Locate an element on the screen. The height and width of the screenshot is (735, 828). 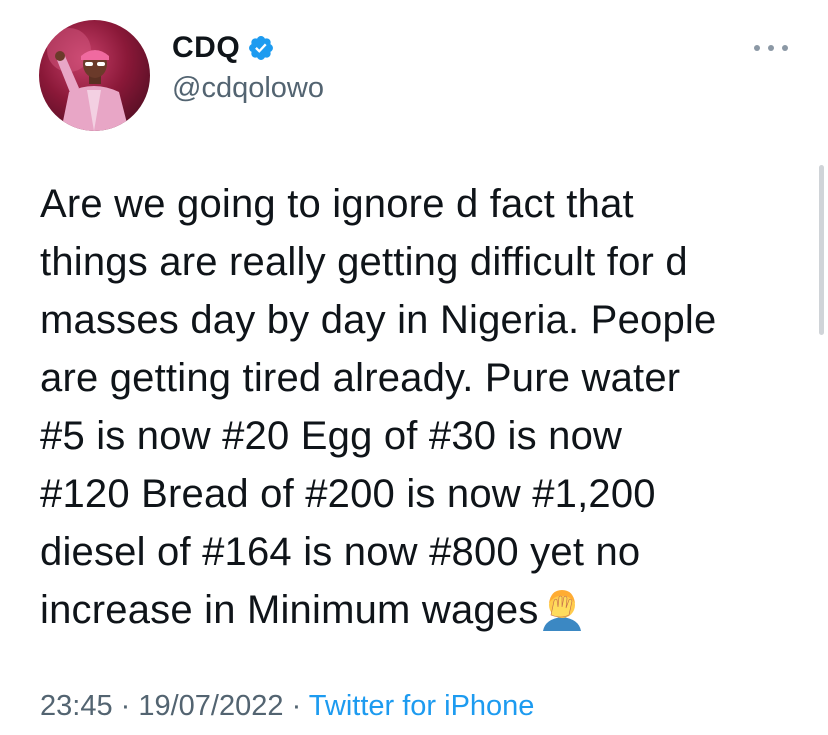
tweet-text-line: are getting tired already. Pure water is located at coordinates (360, 378).